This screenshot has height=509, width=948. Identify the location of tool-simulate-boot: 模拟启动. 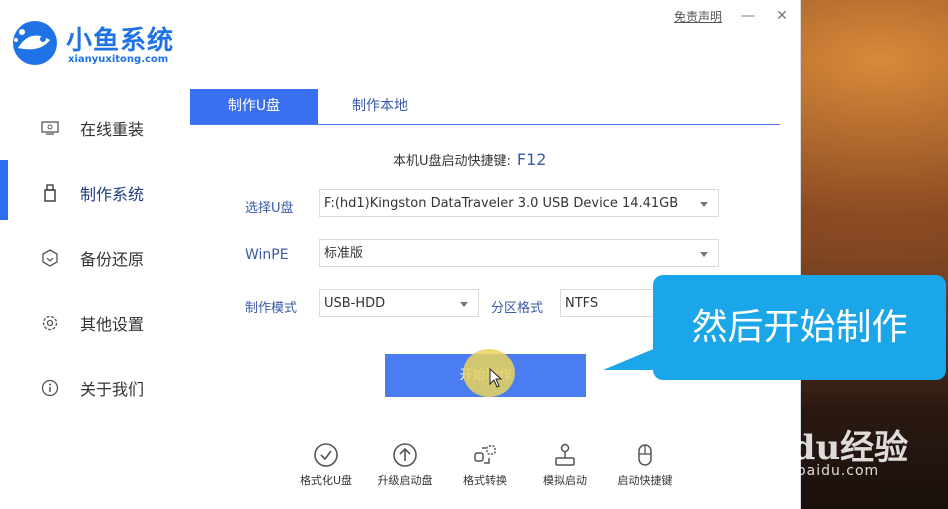
(565, 464).